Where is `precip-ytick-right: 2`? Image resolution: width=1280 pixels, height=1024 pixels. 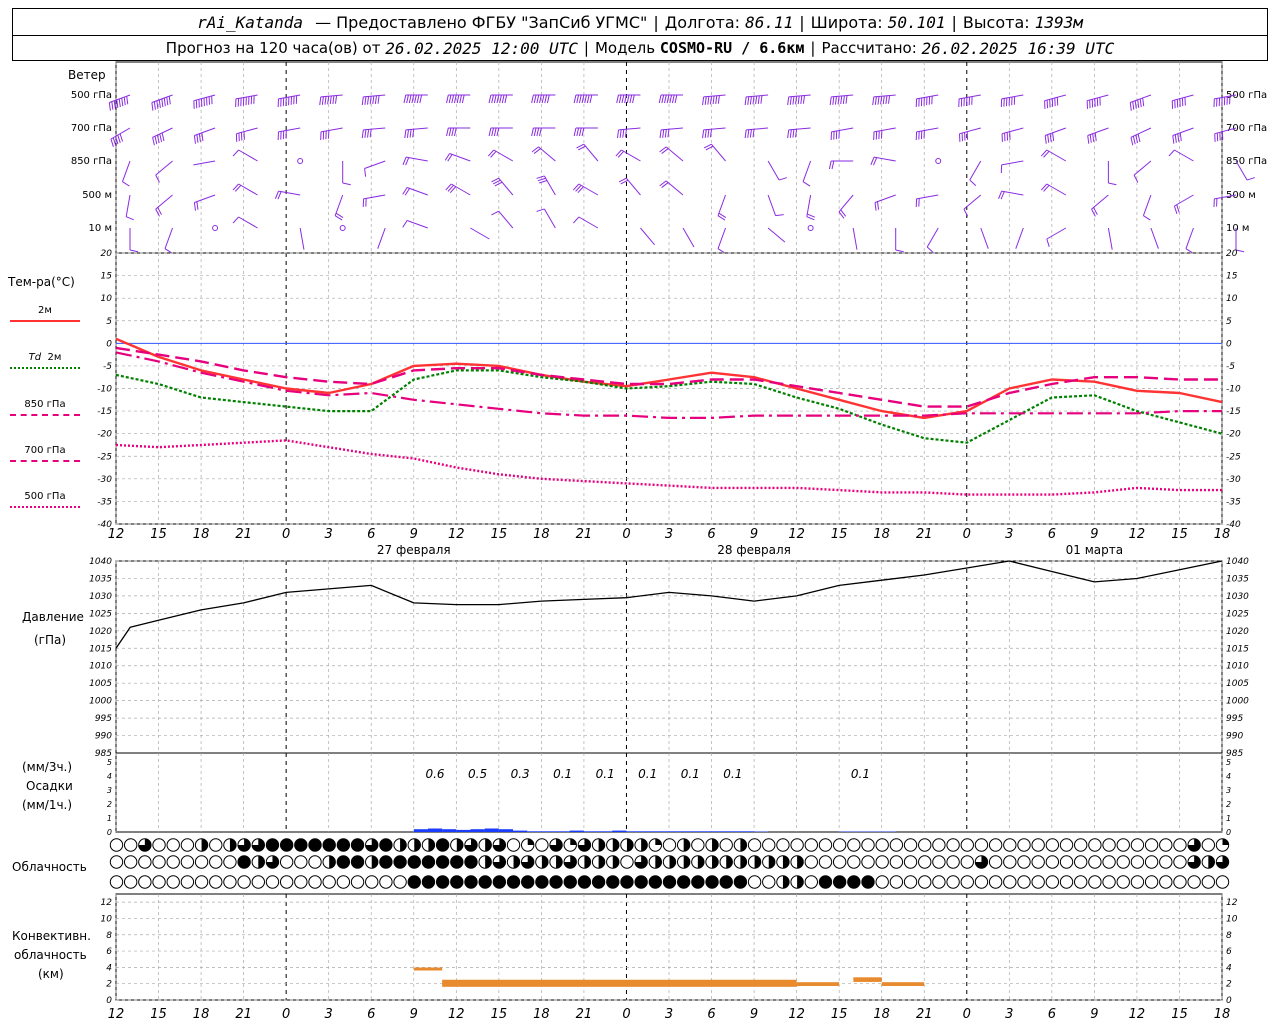 precip-ytick-right: 2 is located at coordinates (1228, 804).